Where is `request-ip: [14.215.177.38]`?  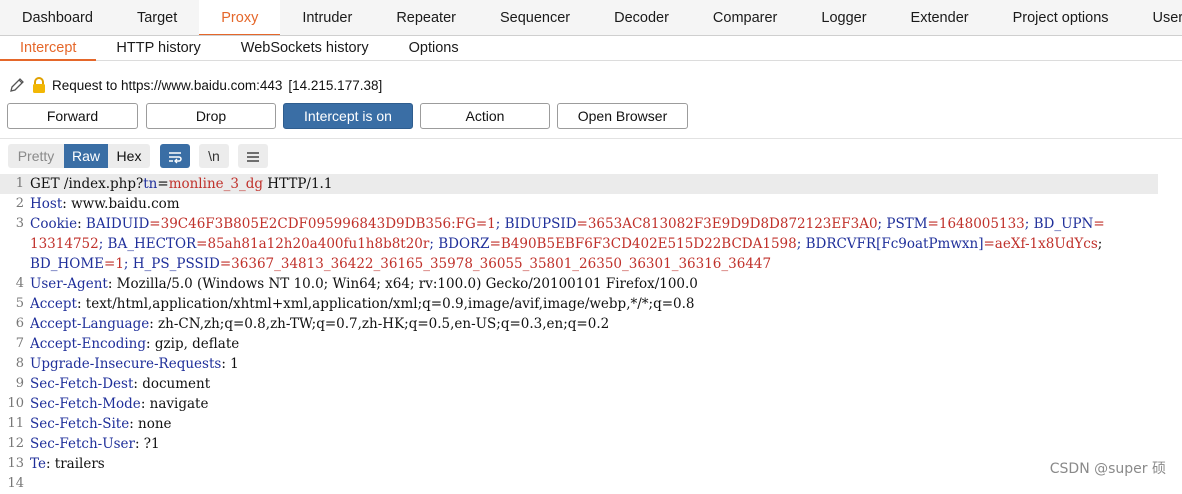 request-ip: [14.215.177.38] is located at coordinates (335, 85).